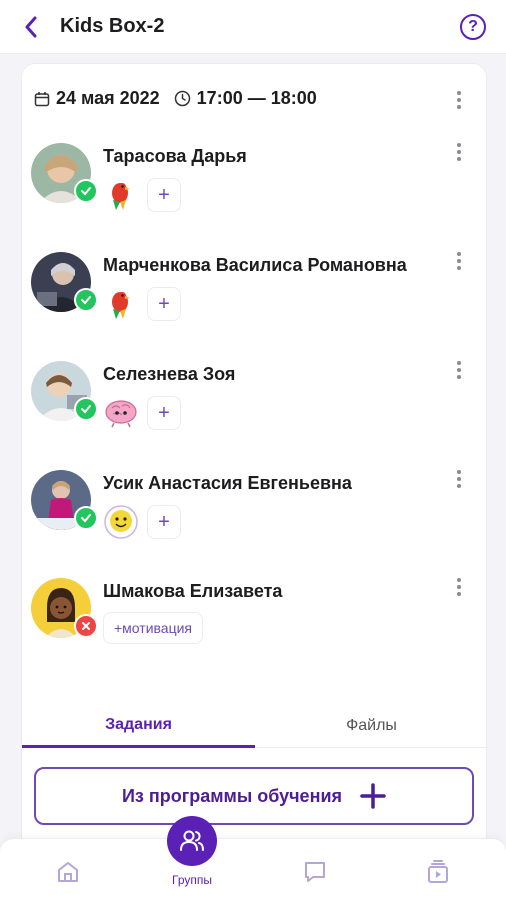 The image size is (506, 900). I want to click on student-name: Шмакова Елизавета, so click(193, 591).